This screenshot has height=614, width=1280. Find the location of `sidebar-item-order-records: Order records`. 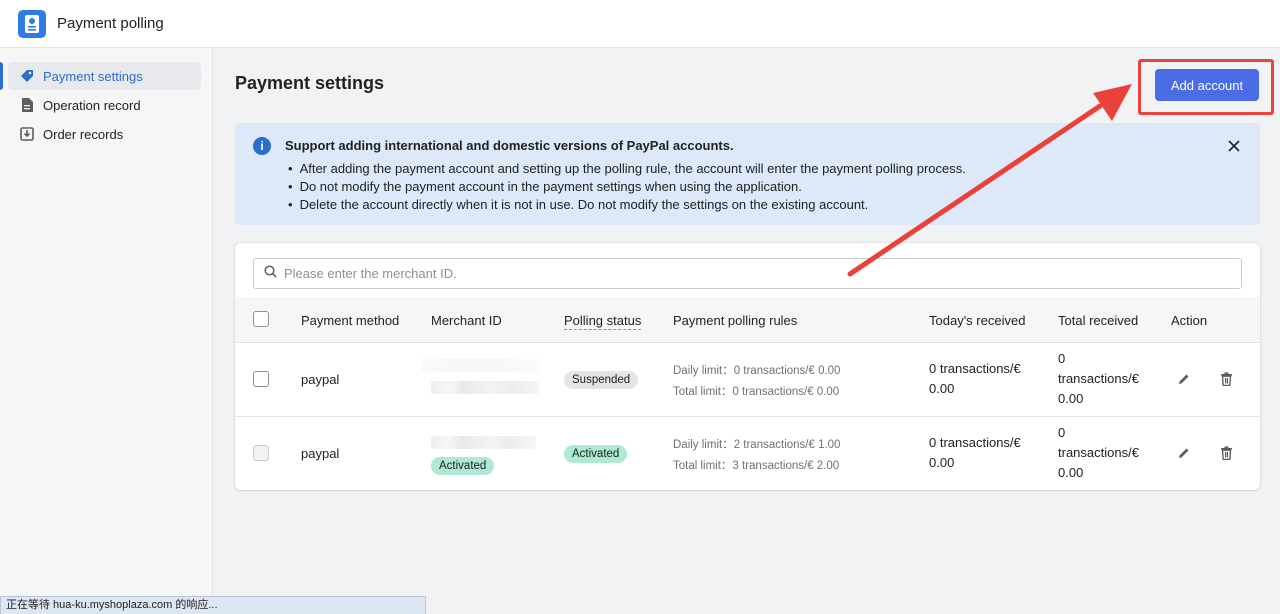

sidebar-item-order-records: Order records is located at coordinates (104, 134).